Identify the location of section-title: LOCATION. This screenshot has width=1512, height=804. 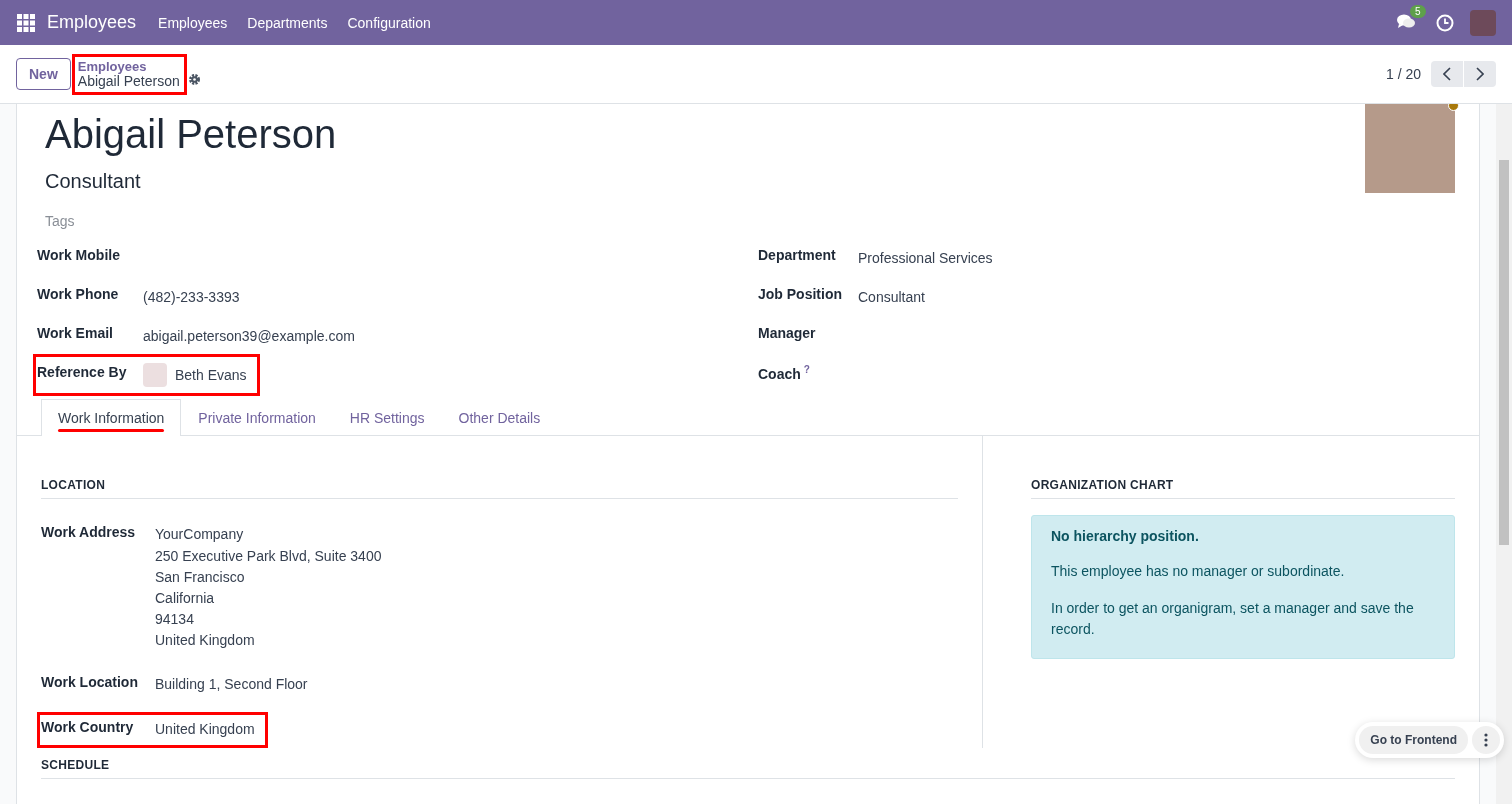
(499, 475).